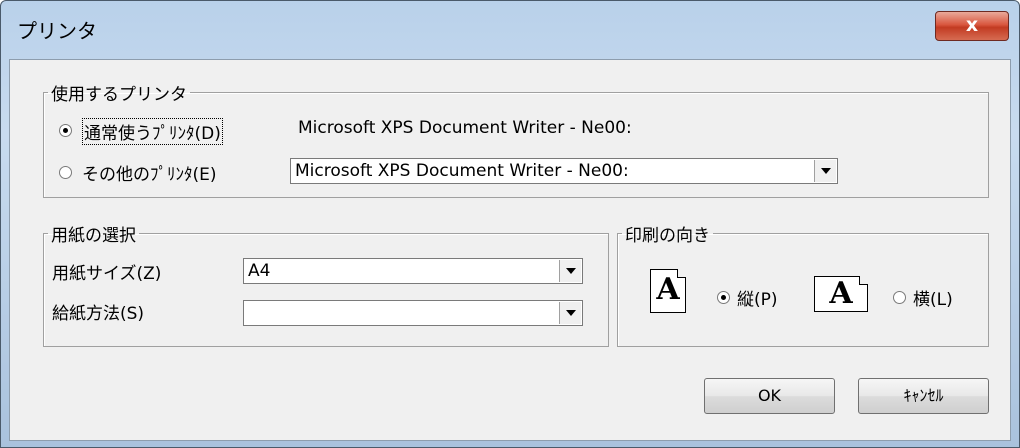  What do you see at coordinates (757, 297) in the screenshot?
I see `portrait-label: 縦(P)` at bounding box center [757, 297].